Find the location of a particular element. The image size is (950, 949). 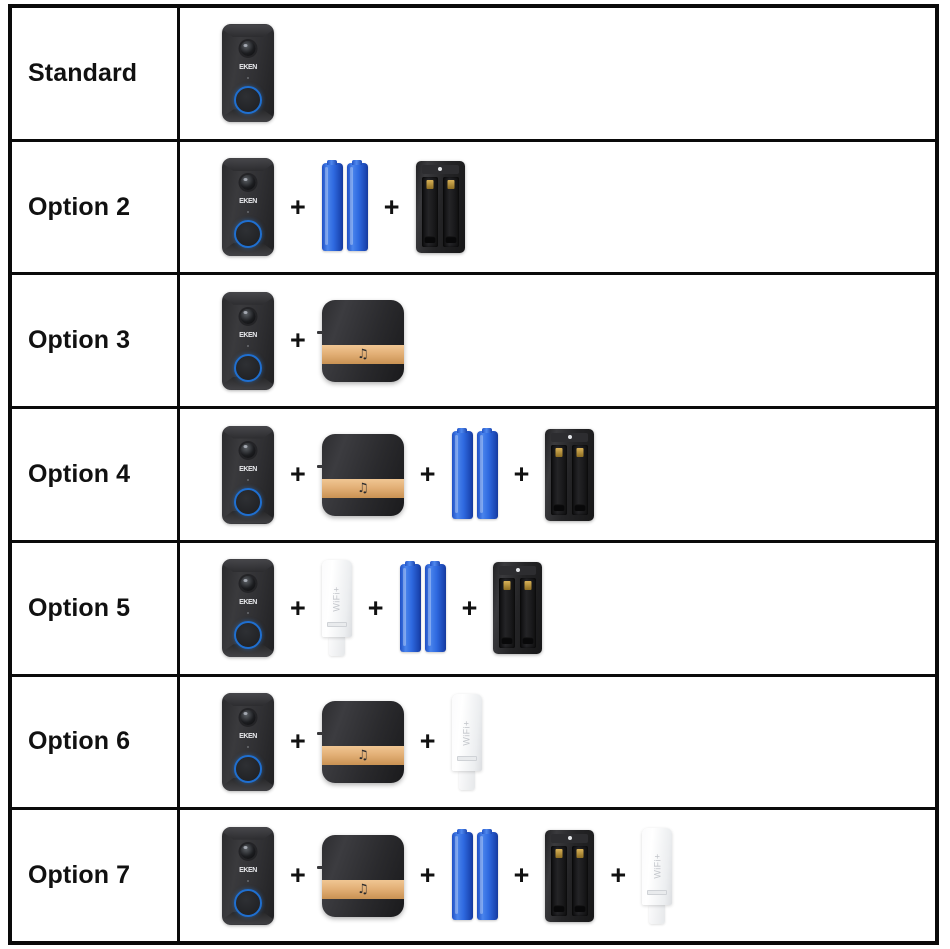

option-label-cell: Option 2 is located at coordinates (96, 207).